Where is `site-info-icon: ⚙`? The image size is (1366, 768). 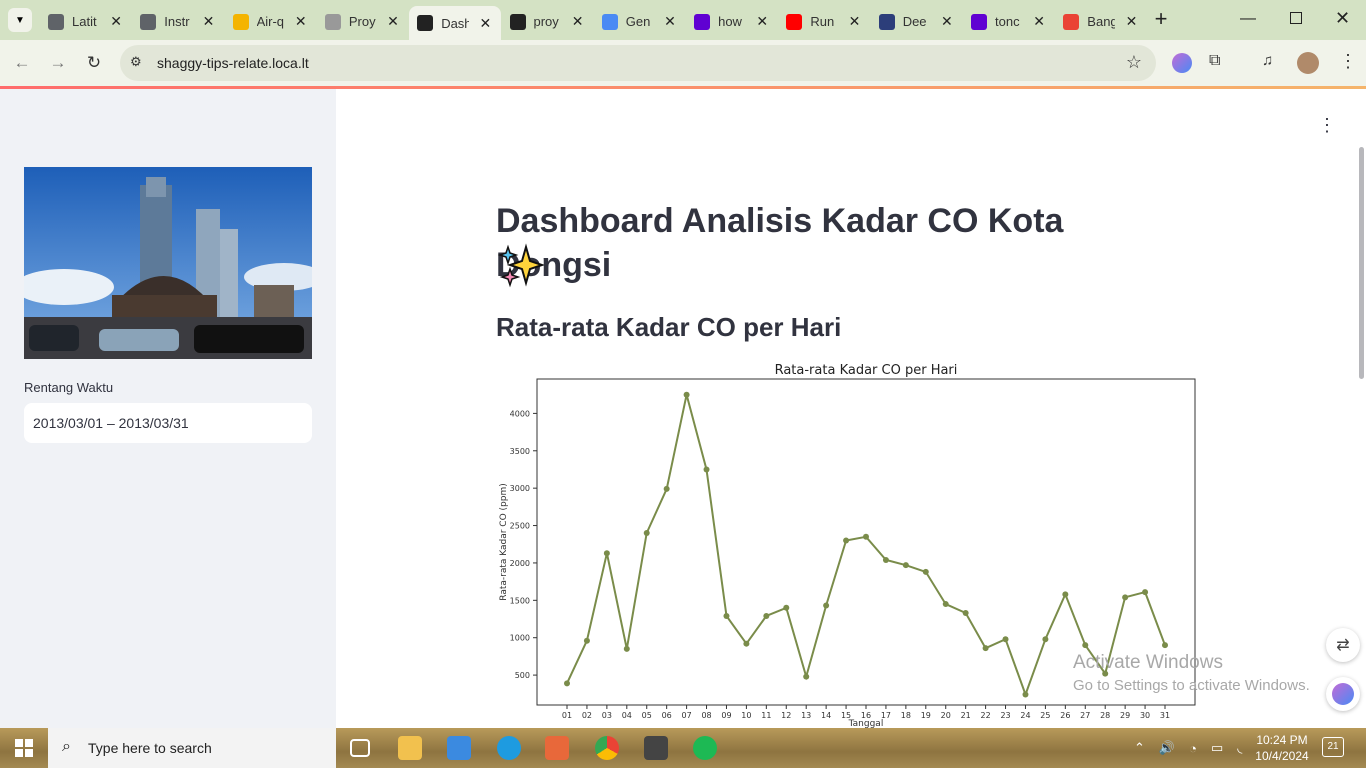
site-info-icon: ⚙ is located at coordinates (139, 63).